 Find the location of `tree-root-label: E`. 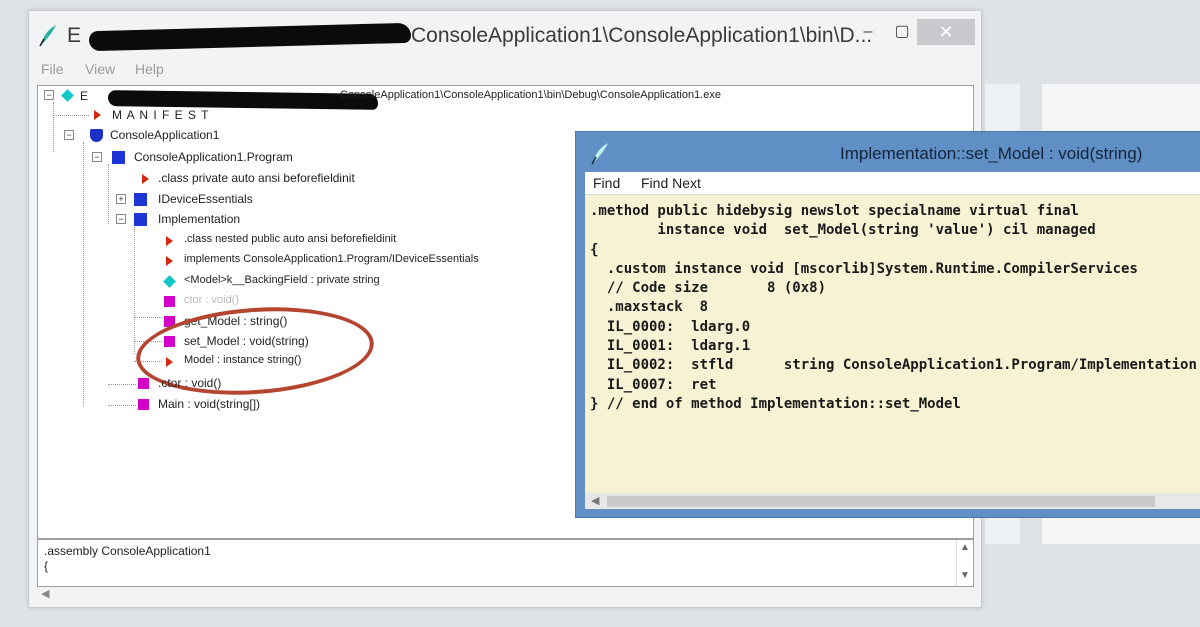

tree-root-label: E is located at coordinates (84, 96).